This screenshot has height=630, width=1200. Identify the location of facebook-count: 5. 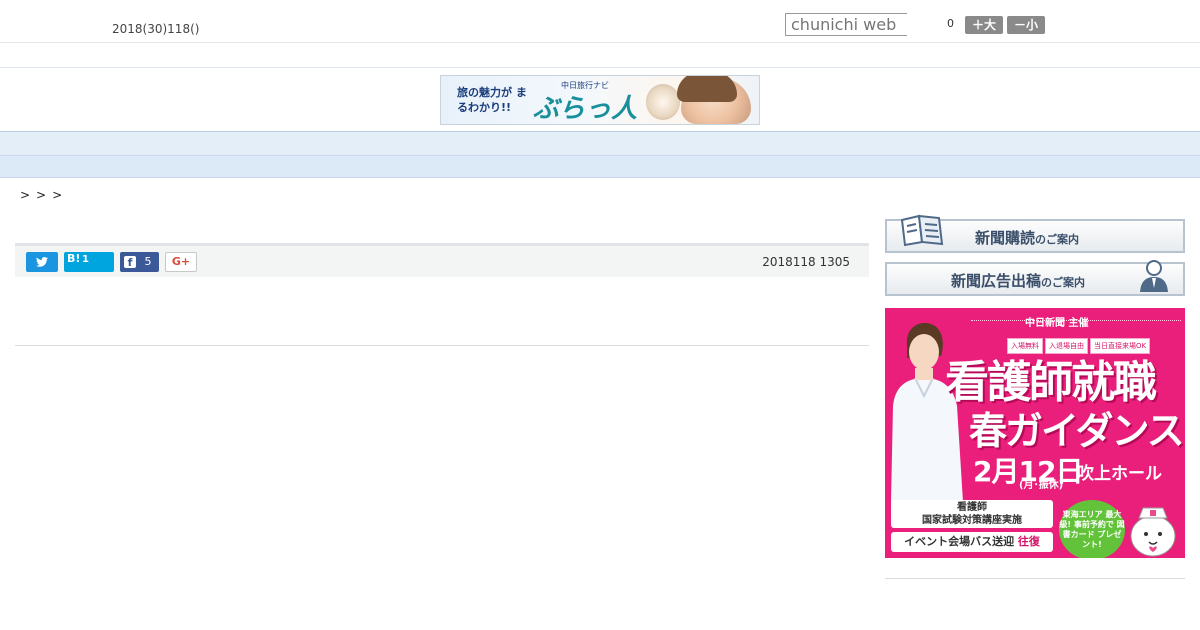
(148, 261).